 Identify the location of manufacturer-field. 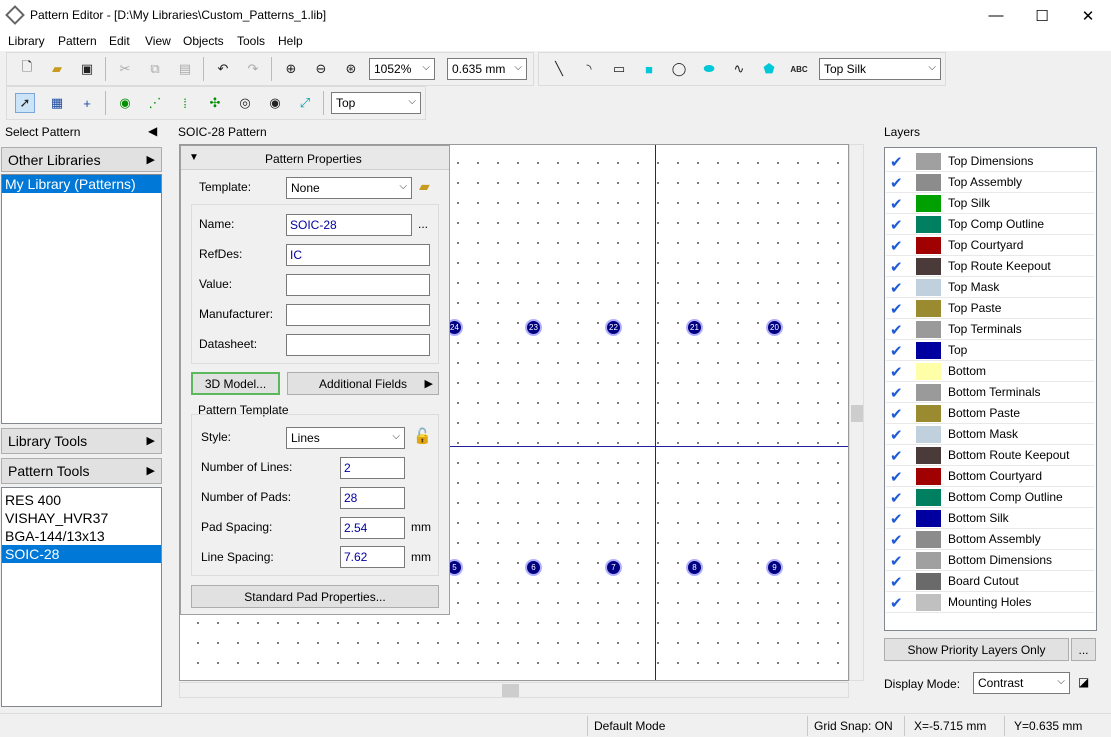
(358, 315).